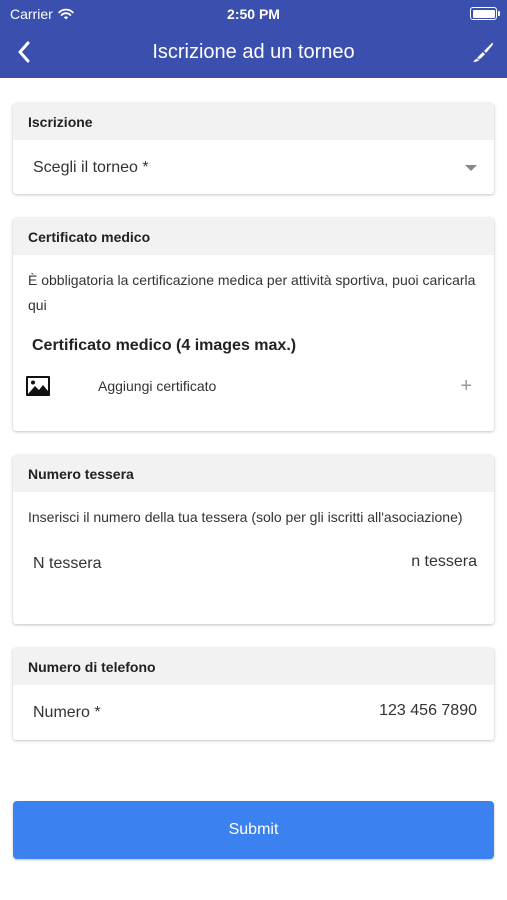  I want to click on back-button, so click(24, 52).